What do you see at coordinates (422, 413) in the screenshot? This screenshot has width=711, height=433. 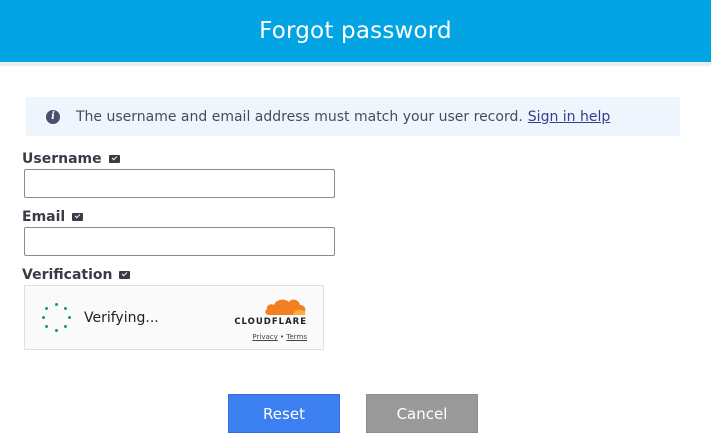 I see `cancel-button: Cancel` at bounding box center [422, 413].